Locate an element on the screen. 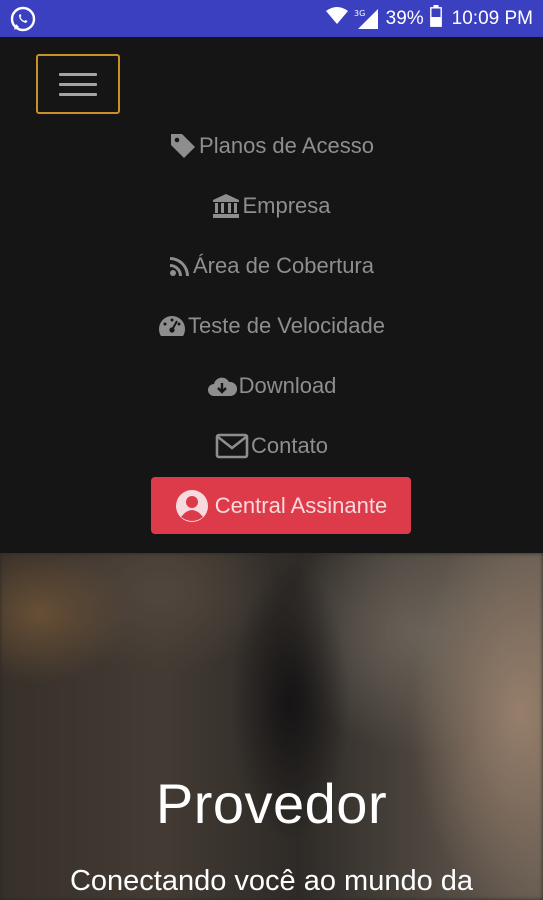  menu-item-label: Área de Cobertura is located at coordinates (283, 265).